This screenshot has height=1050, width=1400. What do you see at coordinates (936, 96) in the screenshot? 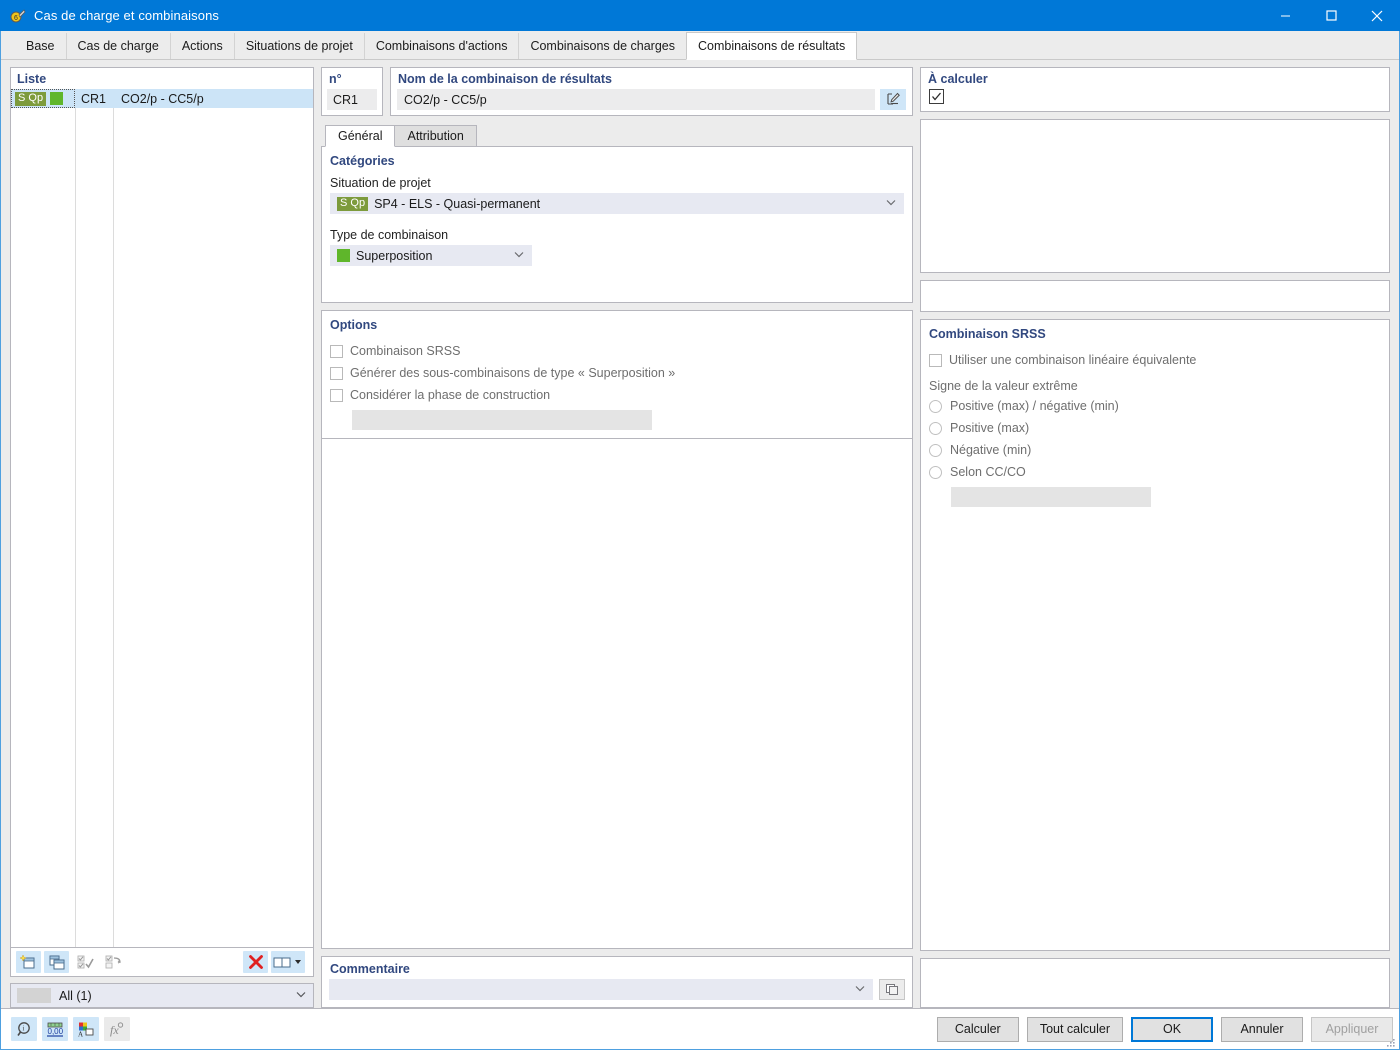
I see `checkbox-to-calculate` at bounding box center [936, 96].